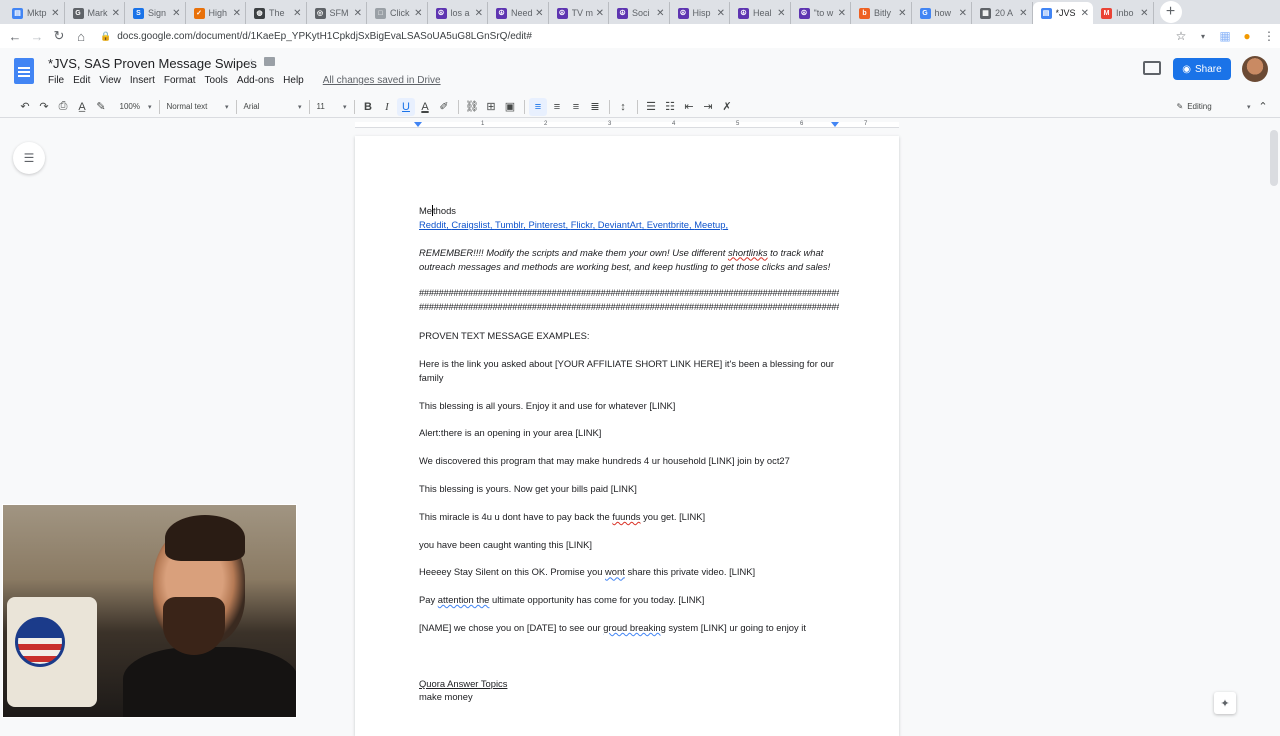  What do you see at coordinates (491, 107) in the screenshot?
I see `comment-add-icon: ⊞` at bounding box center [491, 107].